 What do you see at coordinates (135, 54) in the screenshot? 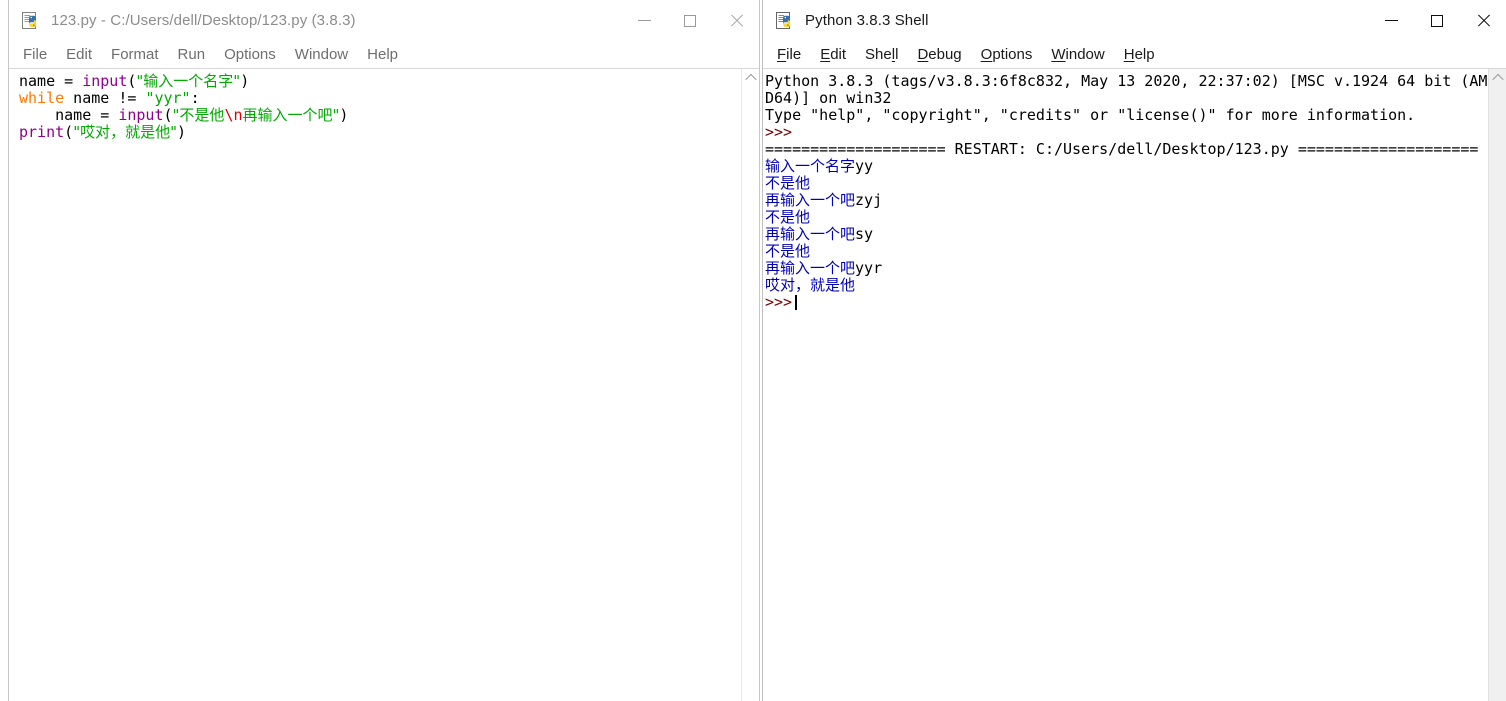
I see `editor-menu-format: Format` at bounding box center [135, 54].